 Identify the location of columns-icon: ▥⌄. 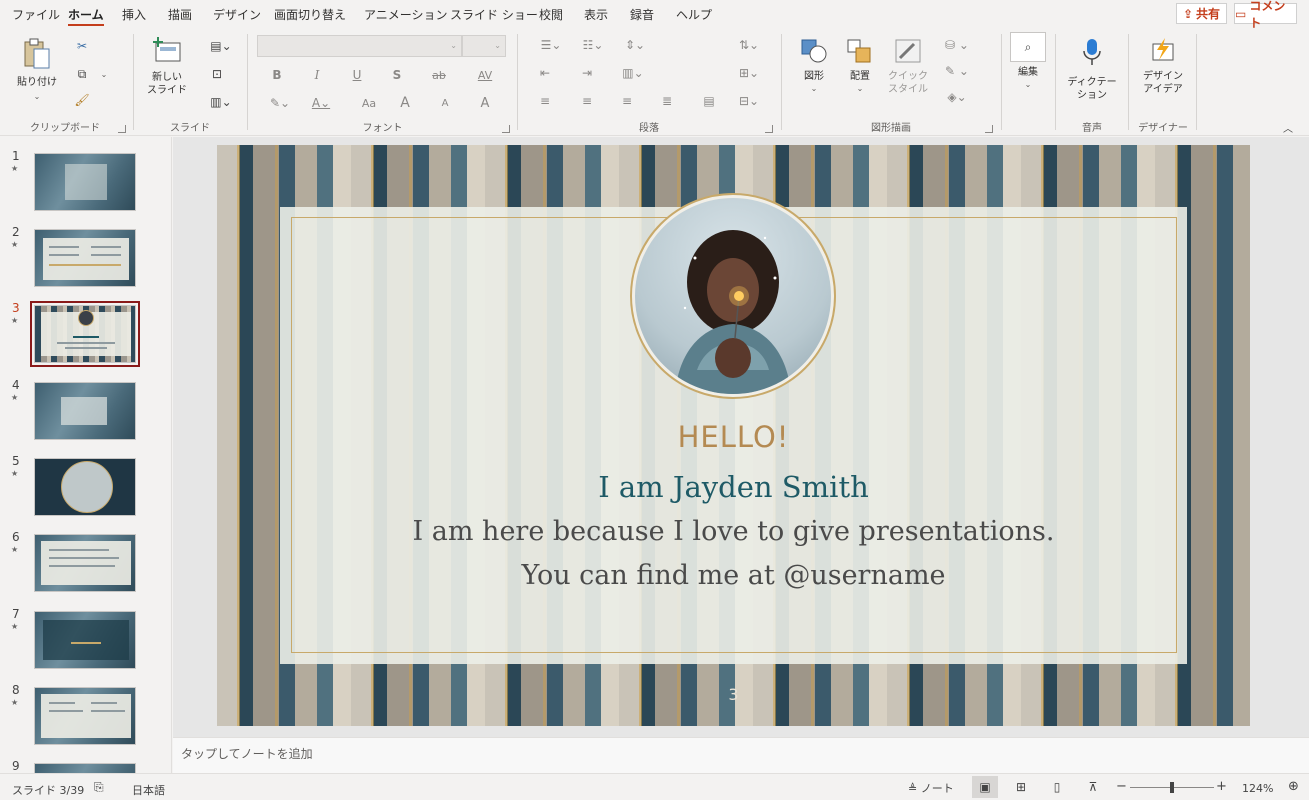
(633, 73).